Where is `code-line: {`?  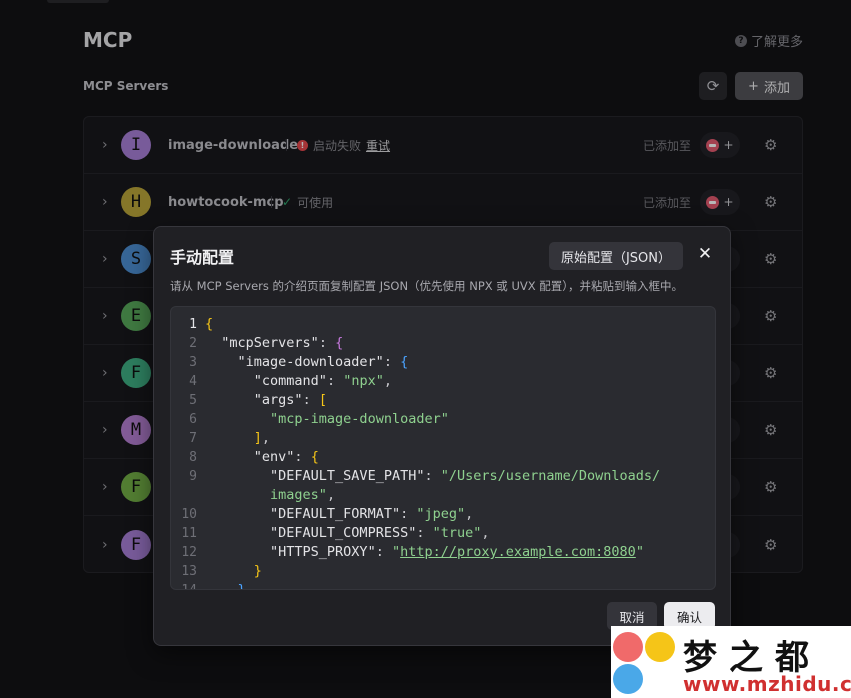 code-line: { is located at coordinates (209, 324).